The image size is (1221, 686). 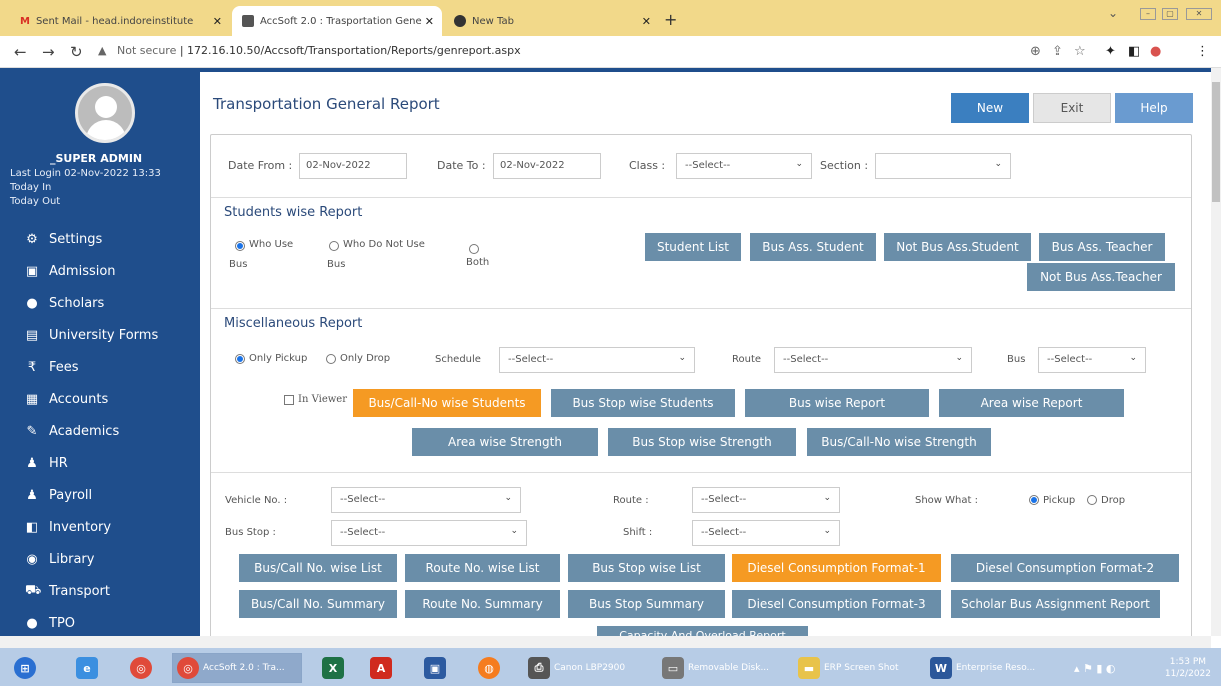 I want to click on in-viewer-checkbox, so click(x=289, y=400).